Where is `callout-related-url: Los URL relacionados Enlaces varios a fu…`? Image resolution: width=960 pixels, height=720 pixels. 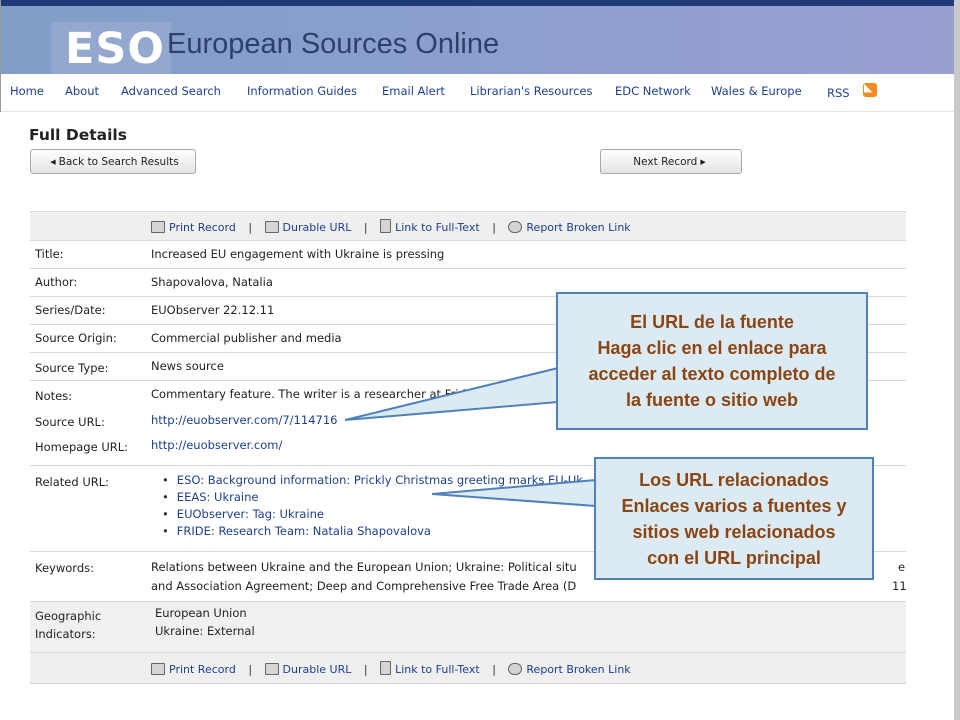 callout-related-url: Los URL relacionados Enlaces varios a fu… is located at coordinates (734, 518).